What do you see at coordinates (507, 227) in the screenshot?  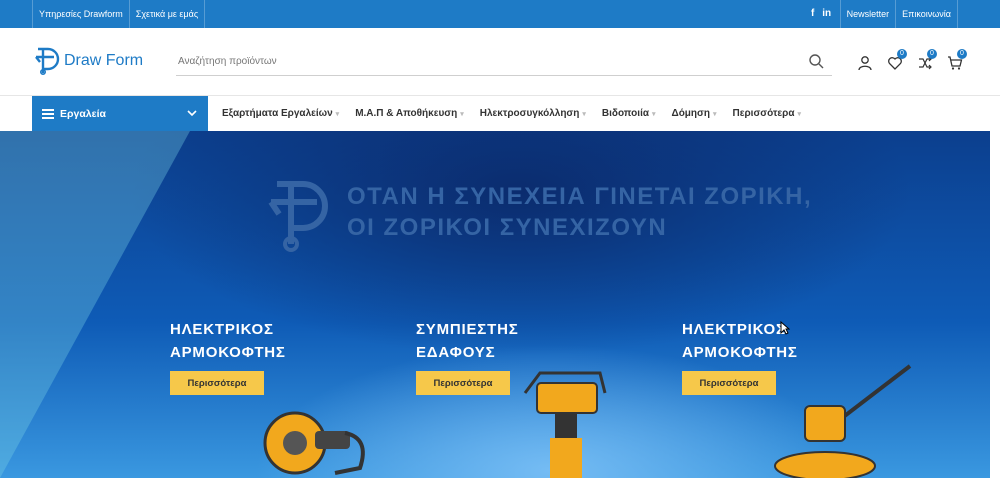 I see `slogan-line-2: ΟΙ ΖΟΡΙΚΟΙ ΣΥΝΕΧΙΖΟΥΝ` at bounding box center [507, 227].